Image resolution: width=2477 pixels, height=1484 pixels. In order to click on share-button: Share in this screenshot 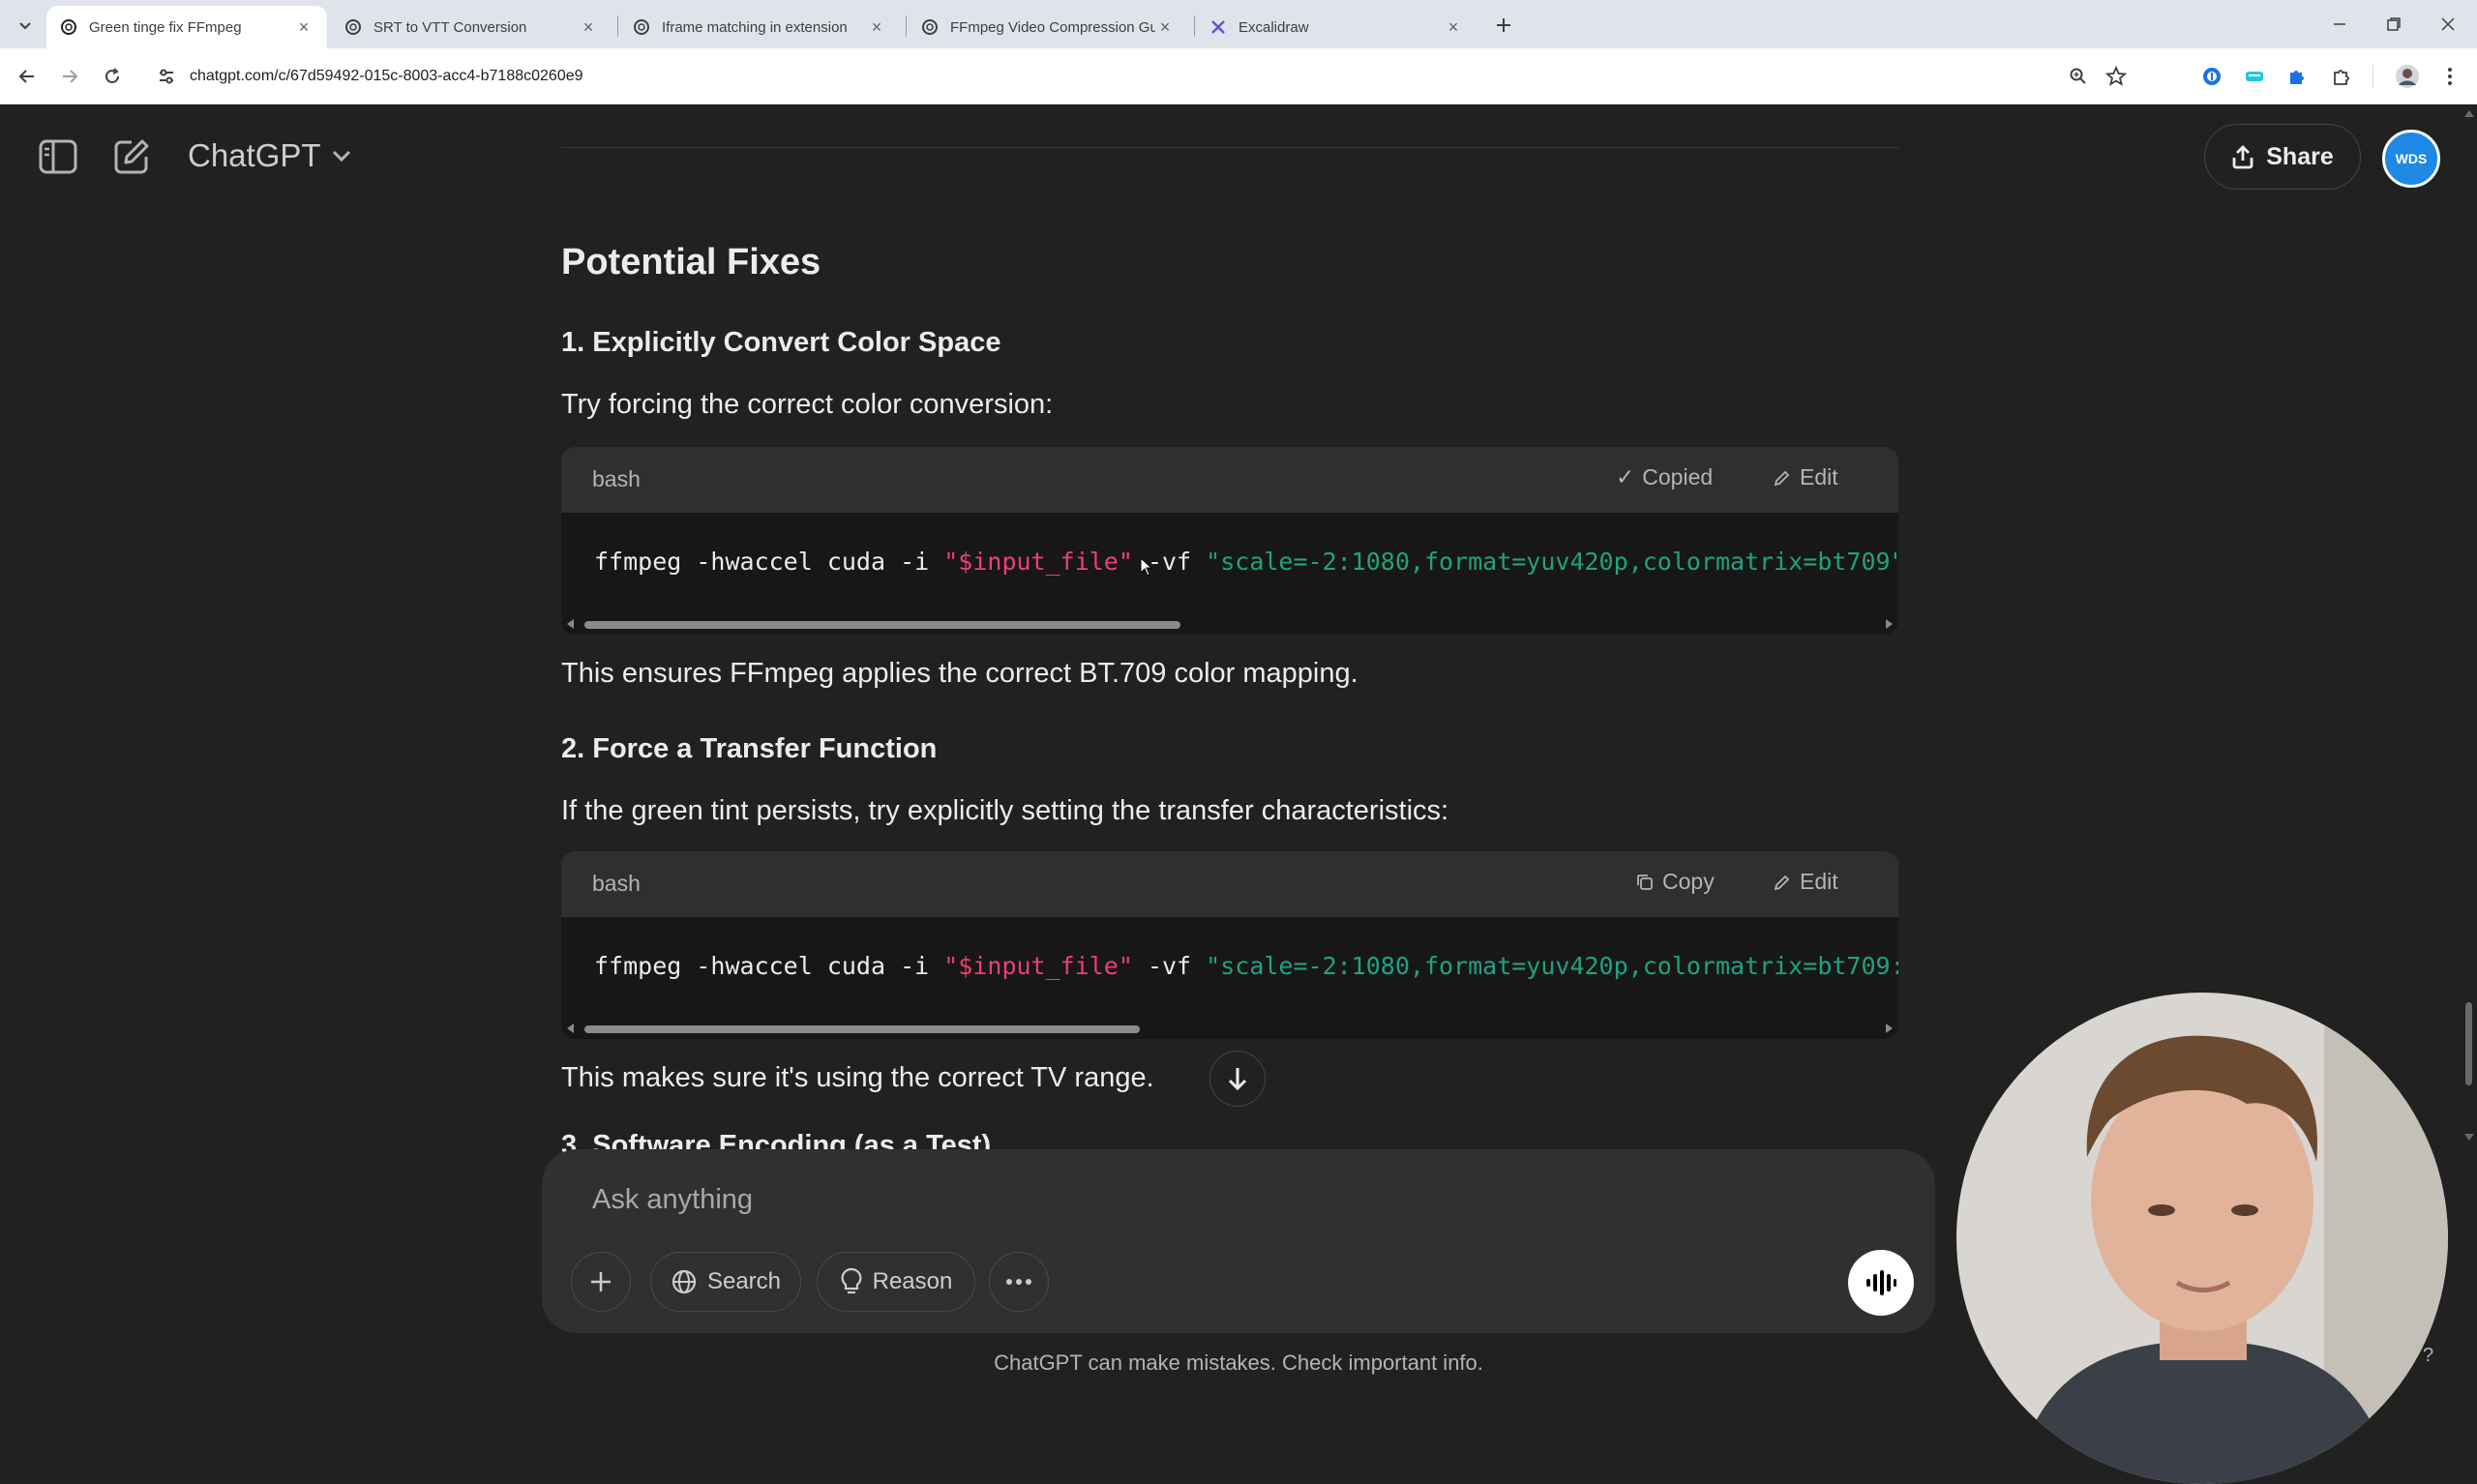, I will do `click(2282, 157)`.